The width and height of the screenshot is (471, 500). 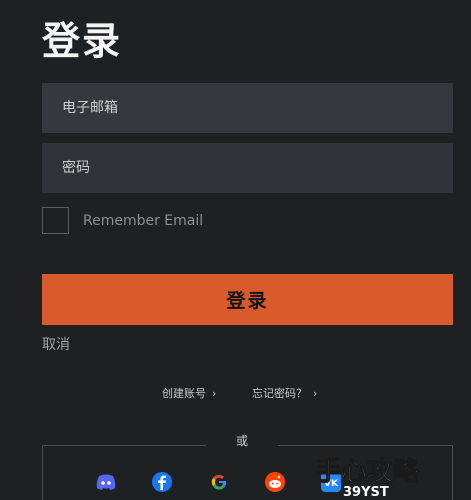 What do you see at coordinates (184, 393) in the screenshot?
I see `create-account-label: 创建账号` at bounding box center [184, 393].